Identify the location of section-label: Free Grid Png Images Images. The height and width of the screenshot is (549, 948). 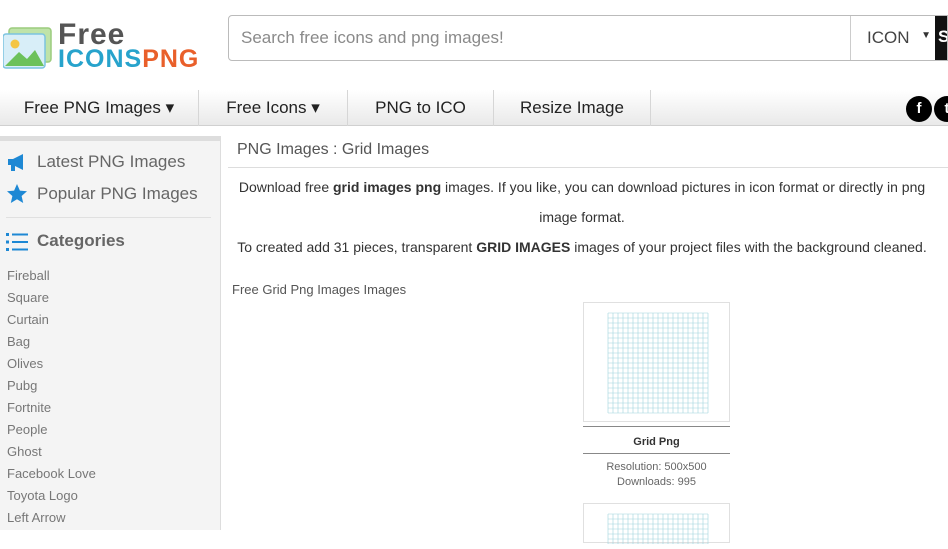
(319, 289).